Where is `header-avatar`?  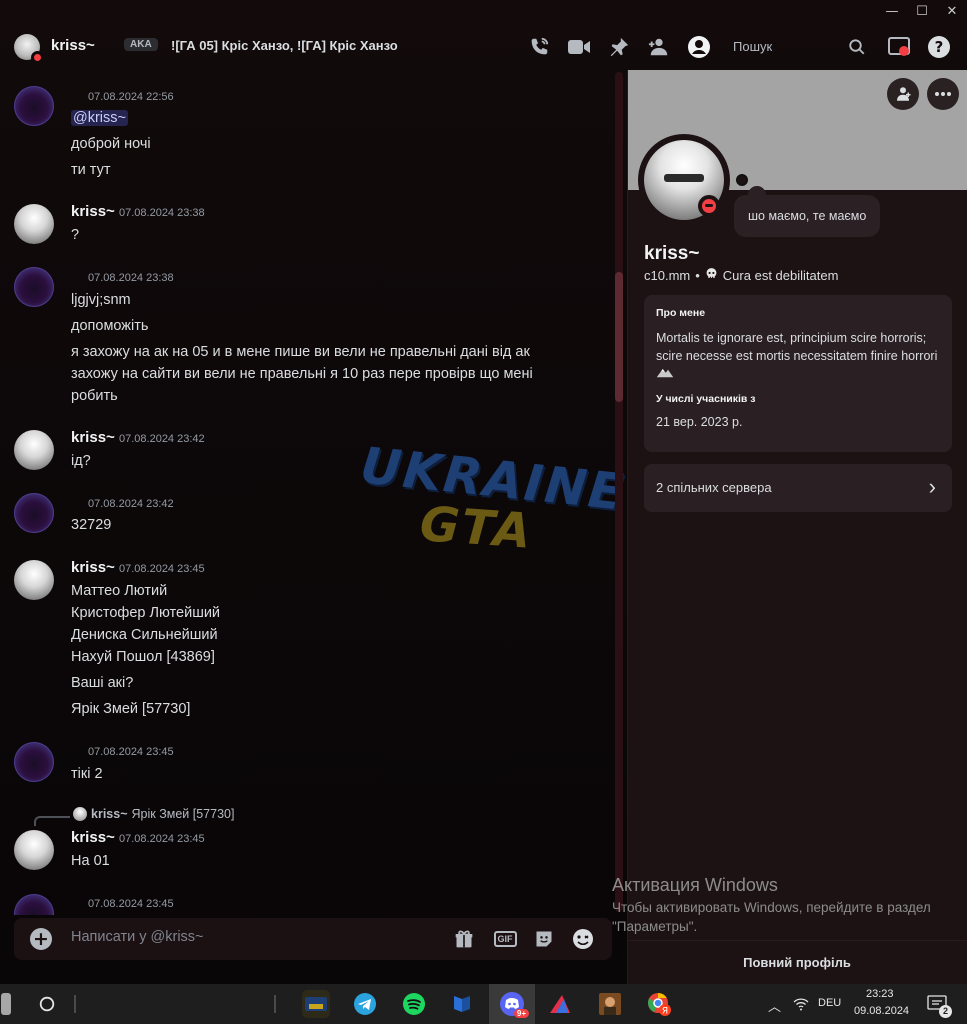 header-avatar is located at coordinates (29, 49).